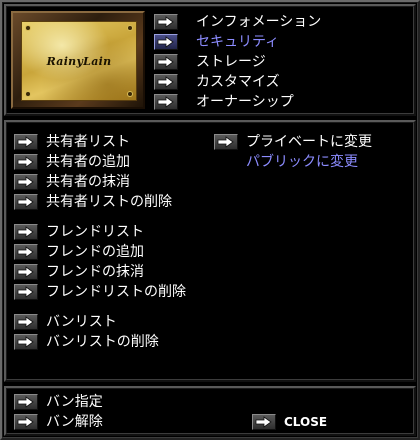  What do you see at coordinates (109, 202) in the screenshot?
I see `sharer-list-delete-link: 共有者リストの削除` at bounding box center [109, 202].